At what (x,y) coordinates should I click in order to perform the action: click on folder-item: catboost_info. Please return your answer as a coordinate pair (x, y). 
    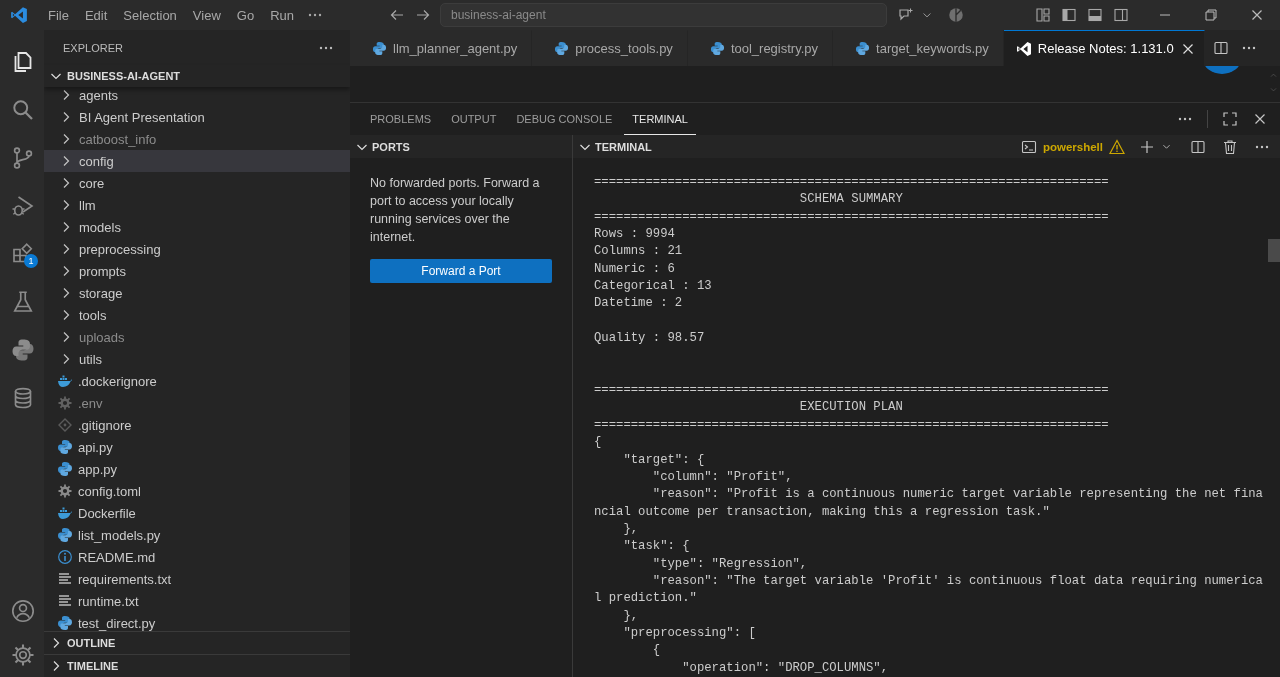
    Looking at the image, I should click on (197, 139).